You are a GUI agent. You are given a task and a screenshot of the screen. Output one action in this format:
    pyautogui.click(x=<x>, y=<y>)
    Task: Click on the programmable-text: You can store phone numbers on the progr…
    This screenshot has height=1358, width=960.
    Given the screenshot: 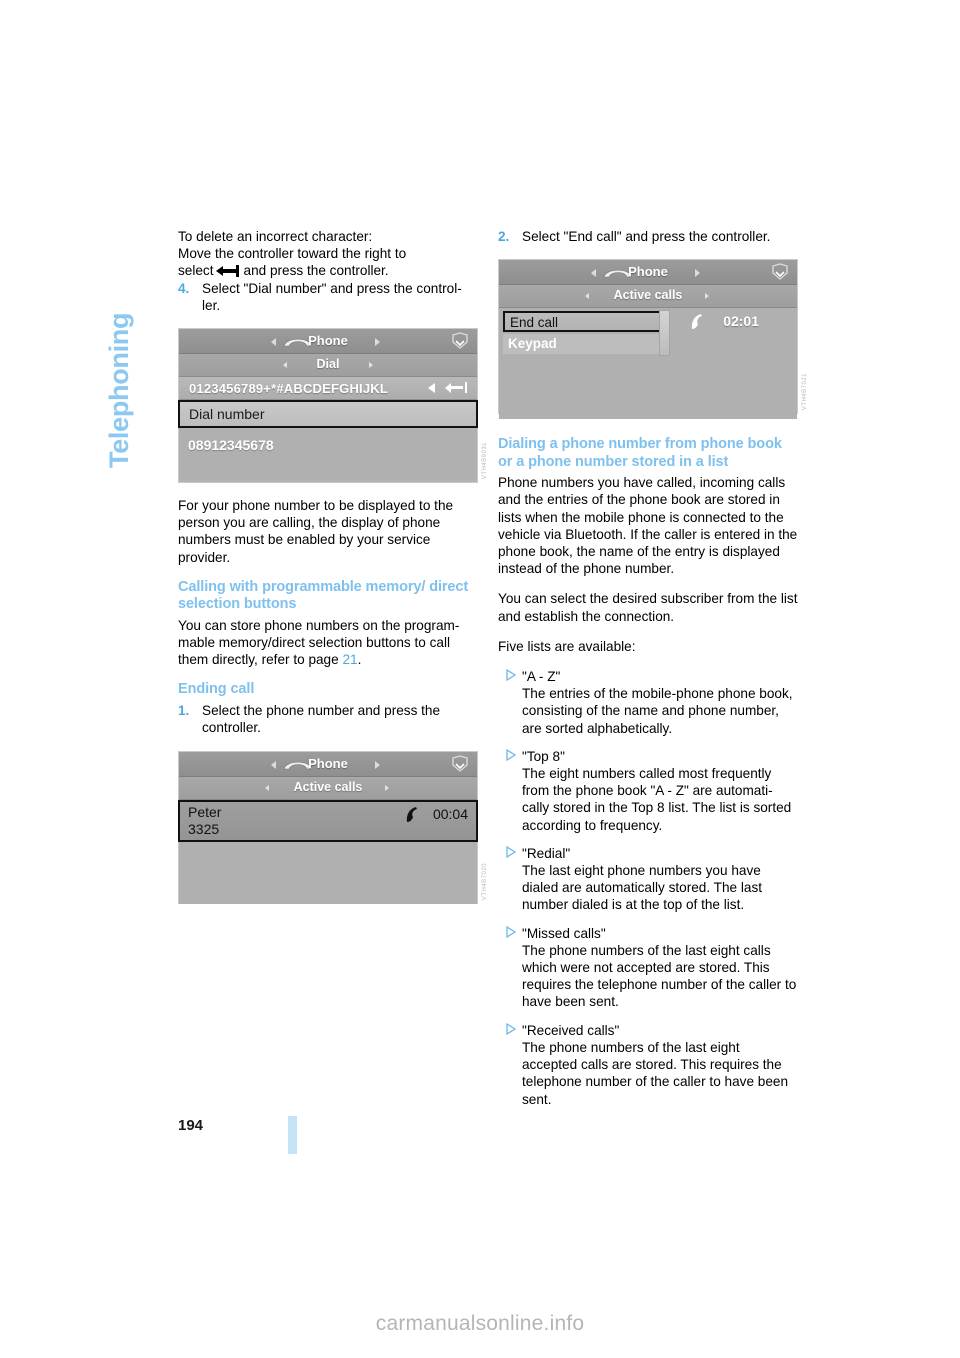 What is the action you would take?
    pyautogui.click(x=319, y=642)
    